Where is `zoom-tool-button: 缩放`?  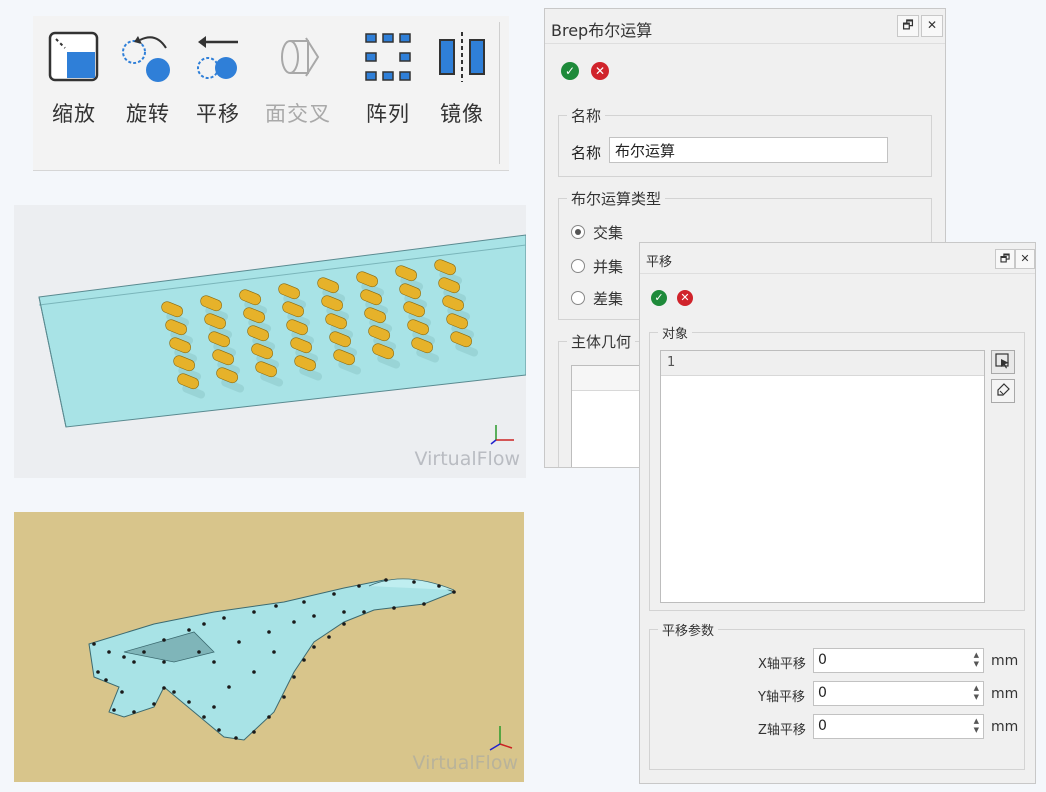 zoom-tool-button: 缩放 is located at coordinates (74, 80).